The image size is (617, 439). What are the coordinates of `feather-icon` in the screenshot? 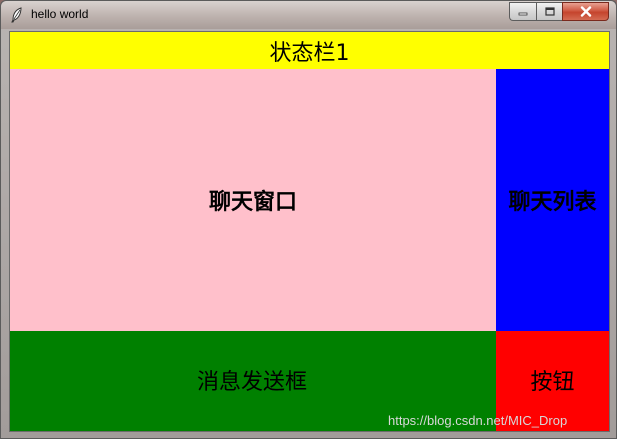 It's located at (16, 15).